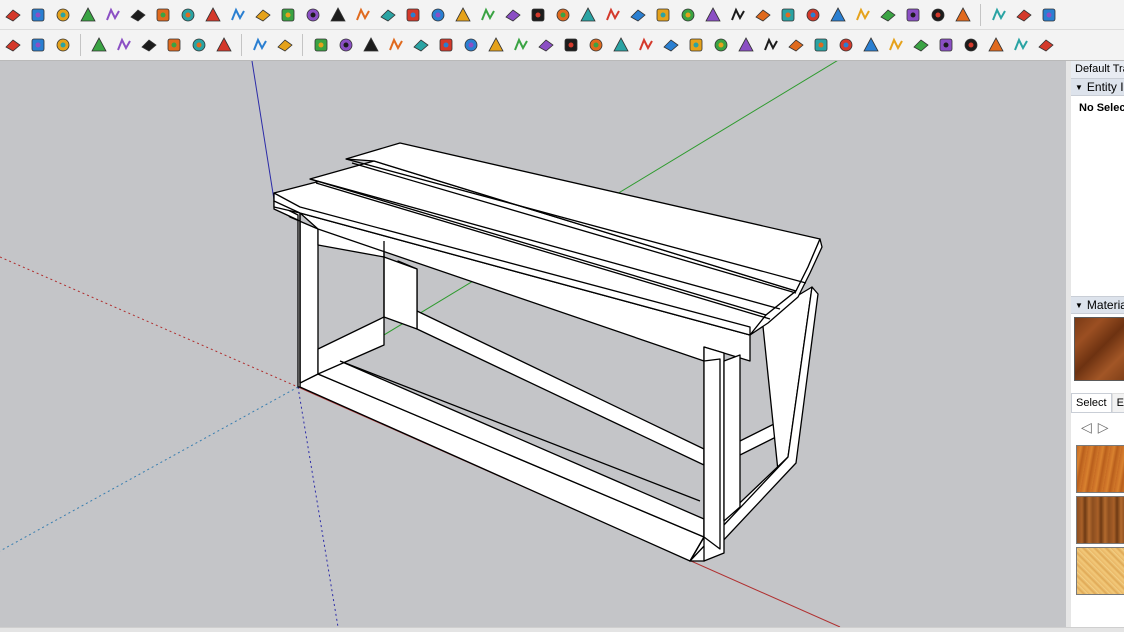 The image size is (1124, 632). Describe the element at coordinates (863, 15) in the screenshot. I see `grid-icon` at that location.